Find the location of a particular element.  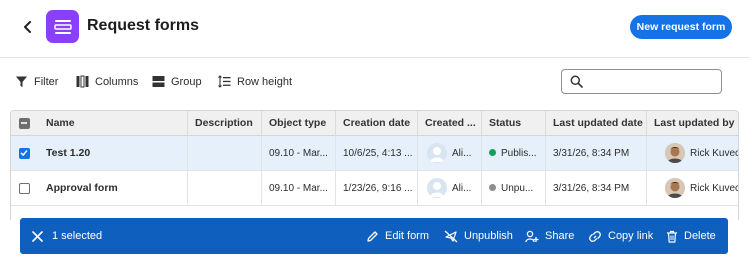

unpublish-icon is located at coordinates (451, 236).